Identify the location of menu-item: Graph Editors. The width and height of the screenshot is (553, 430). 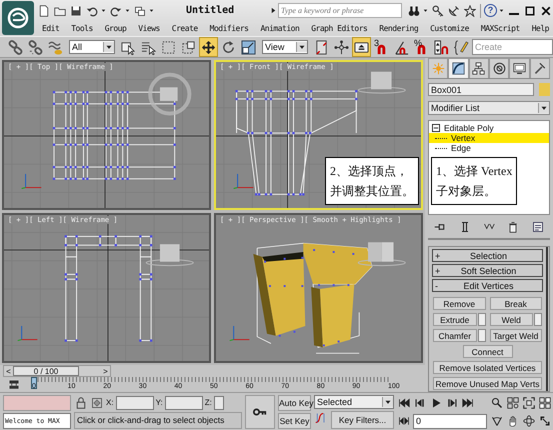
(339, 28).